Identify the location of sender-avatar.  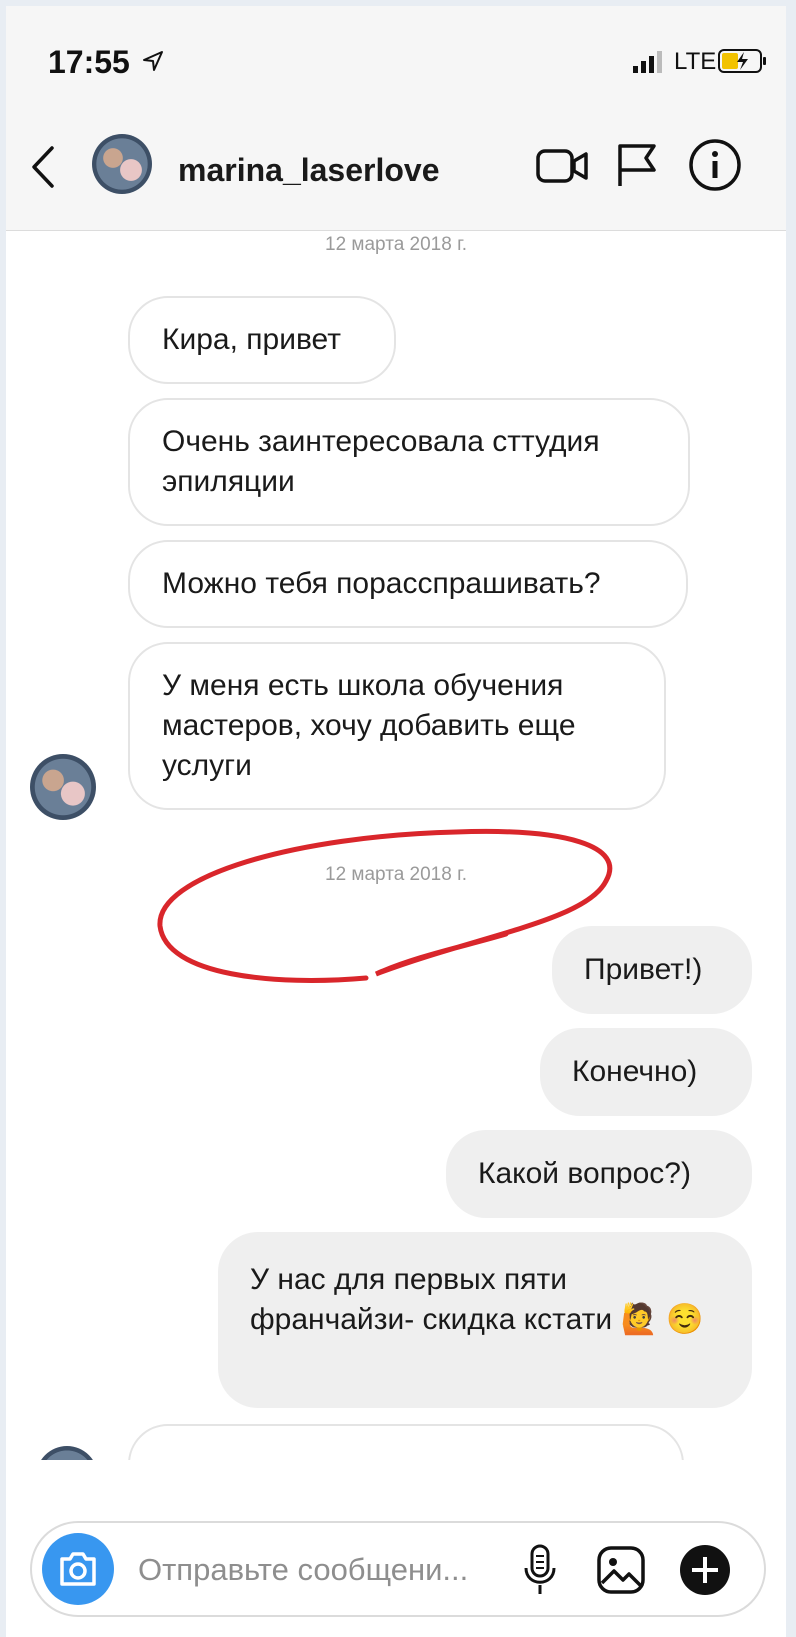
(63, 787).